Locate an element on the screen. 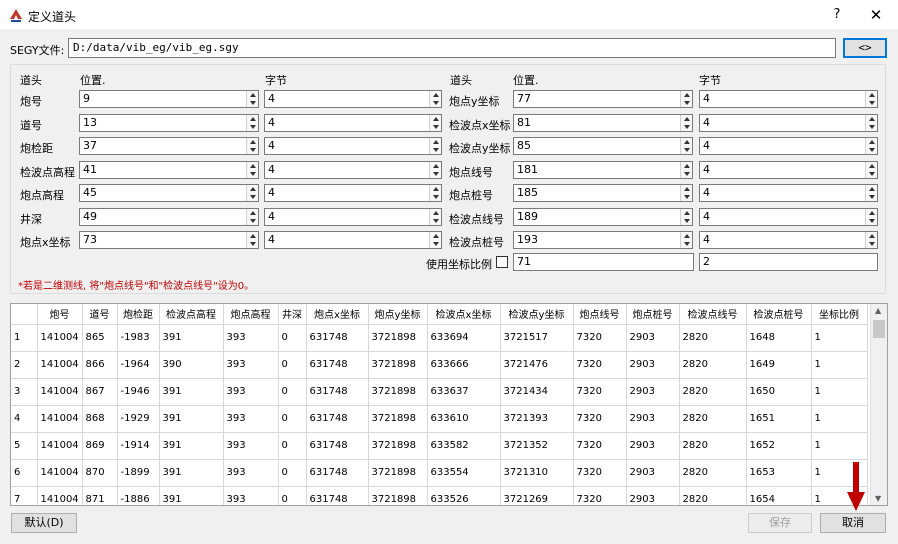 Image resolution: width=898 pixels, height=544 pixels. right-position-spinbox: 193 is located at coordinates (603, 240).